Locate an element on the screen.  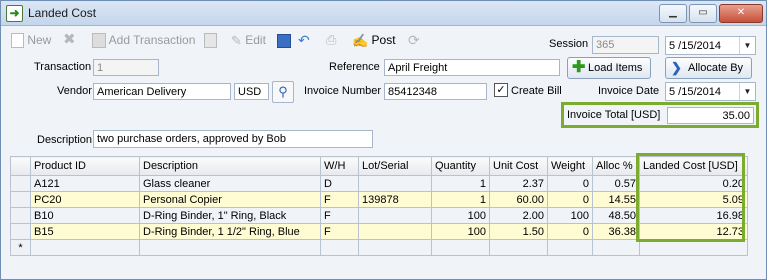
invoice-number-label: Invoice Number is located at coordinates (343, 91).